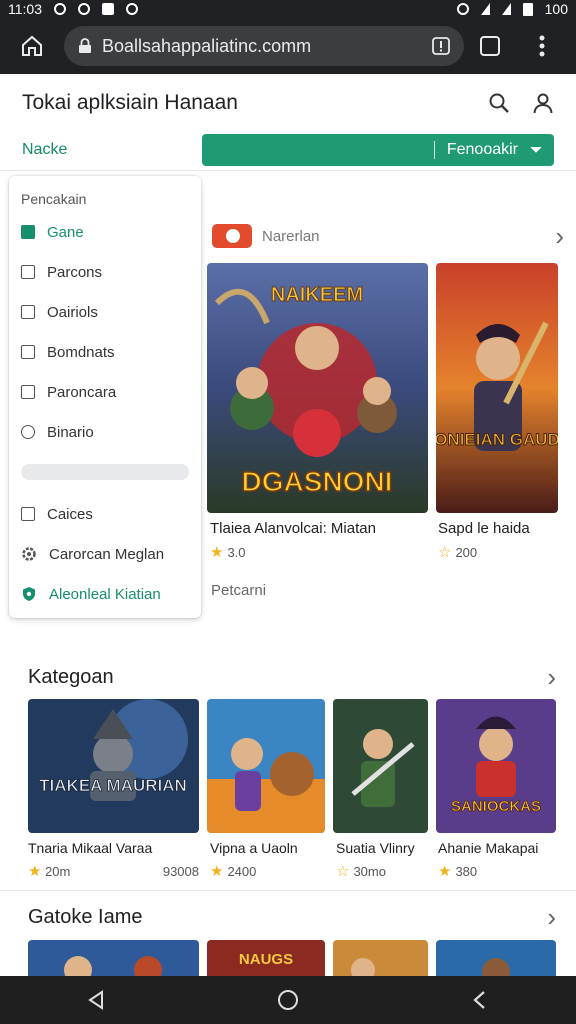 This screenshot has height=1024, width=576. I want to click on address-bar: Boallsahappaliatinc.comm, so click(264, 46).